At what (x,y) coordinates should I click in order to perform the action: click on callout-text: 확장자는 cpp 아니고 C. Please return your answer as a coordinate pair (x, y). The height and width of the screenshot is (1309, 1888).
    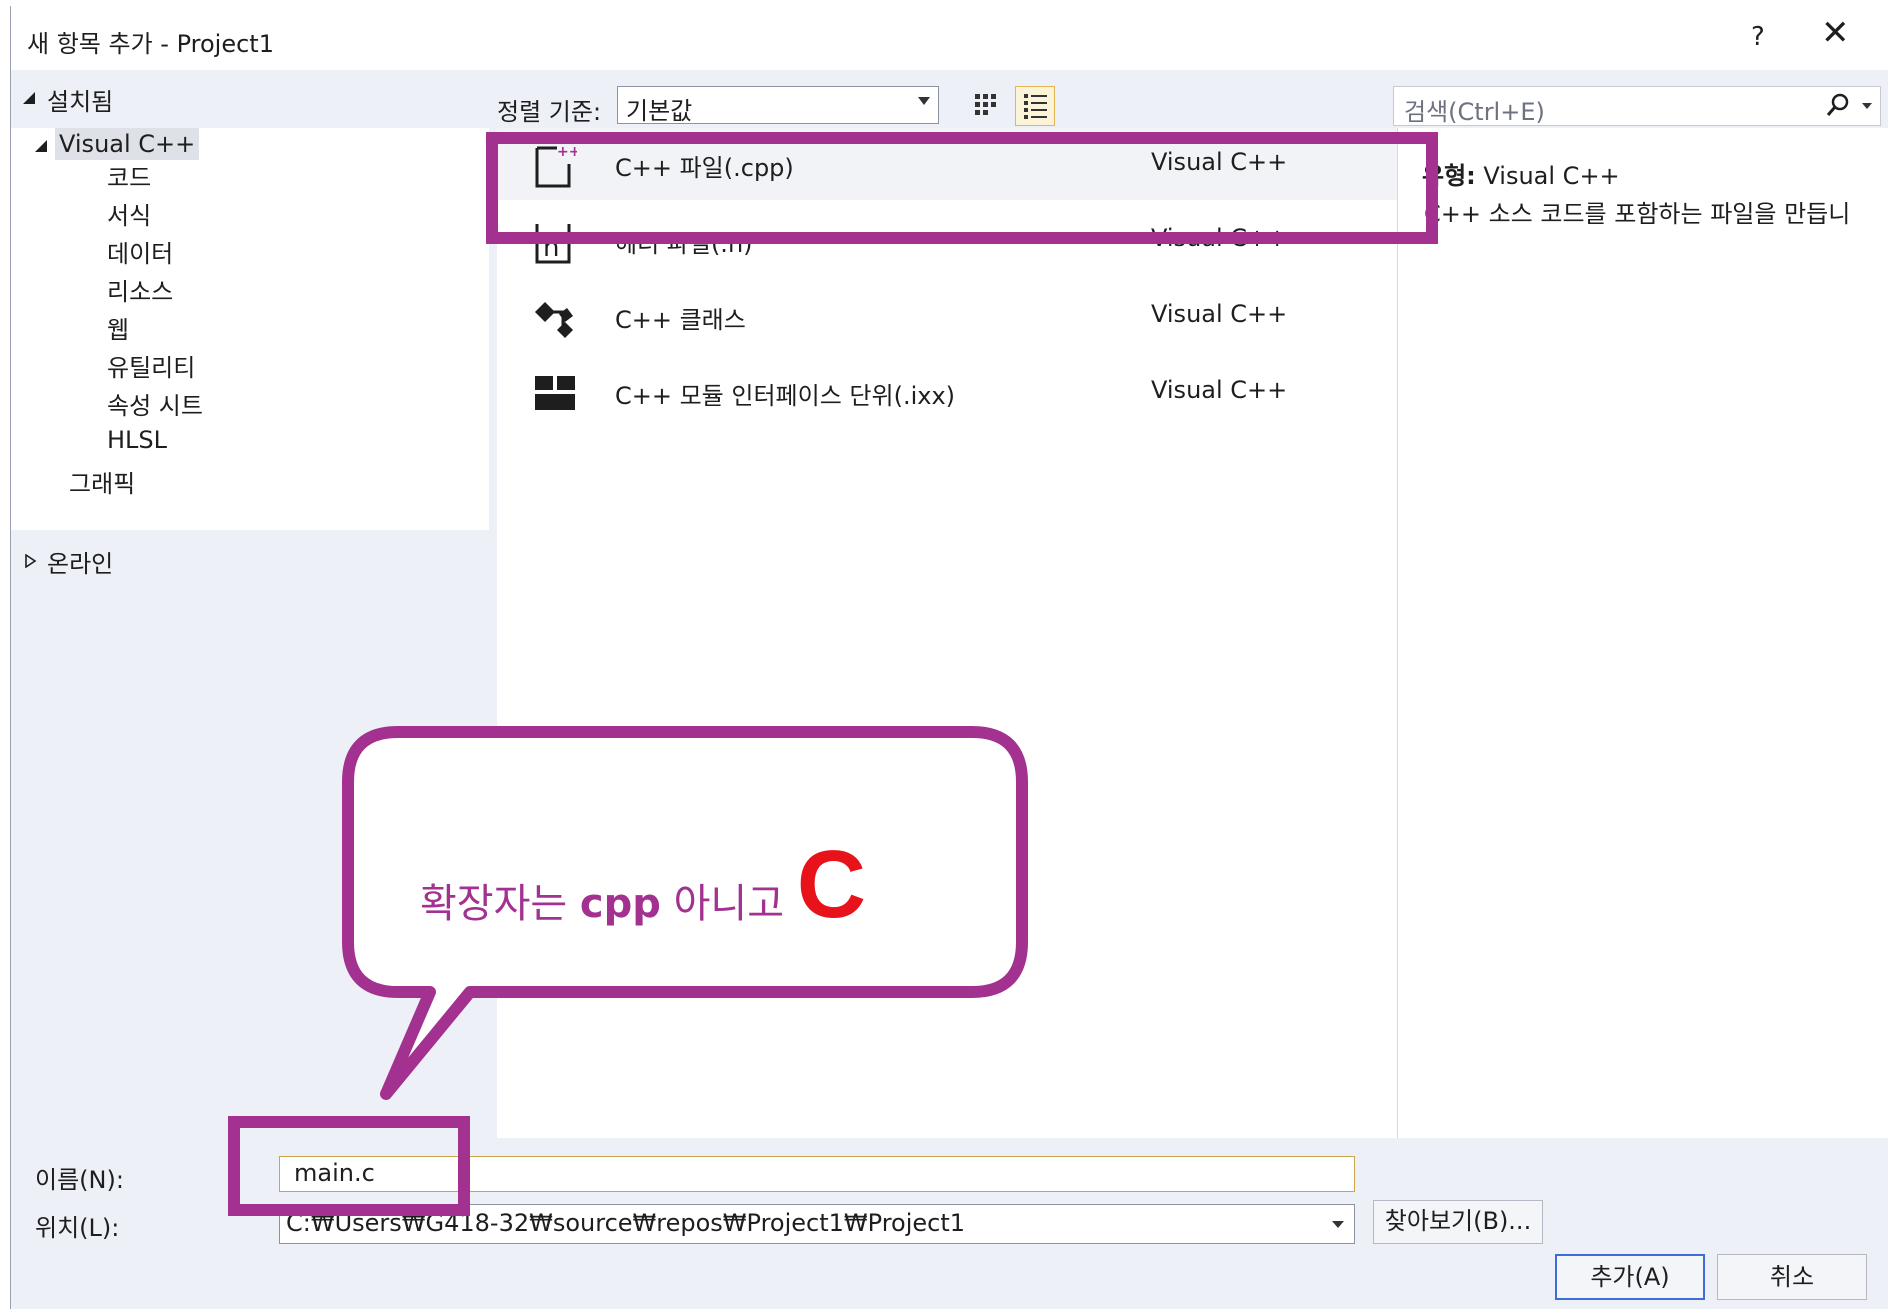
    Looking at the image, I should click on (643, 885).